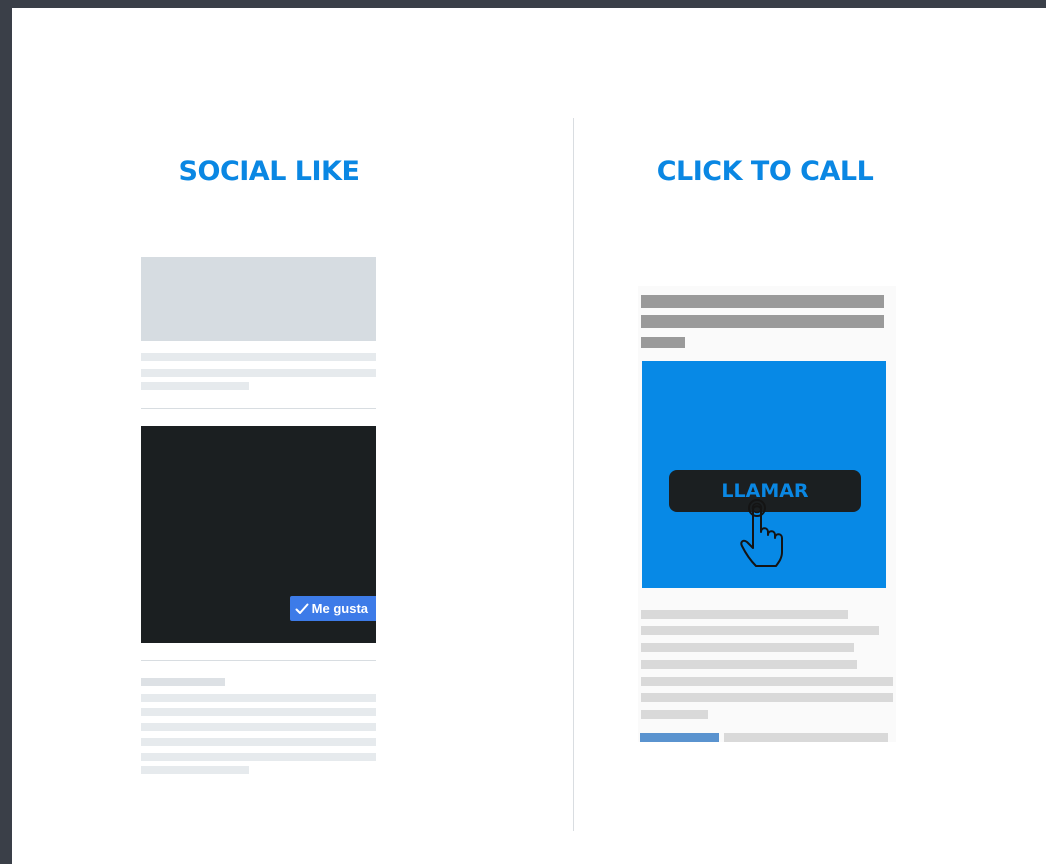  What do you see at coordinates (761, 533) in the screenshot?
I see `pointing-hand-icon` at bounding box center [761, 533].